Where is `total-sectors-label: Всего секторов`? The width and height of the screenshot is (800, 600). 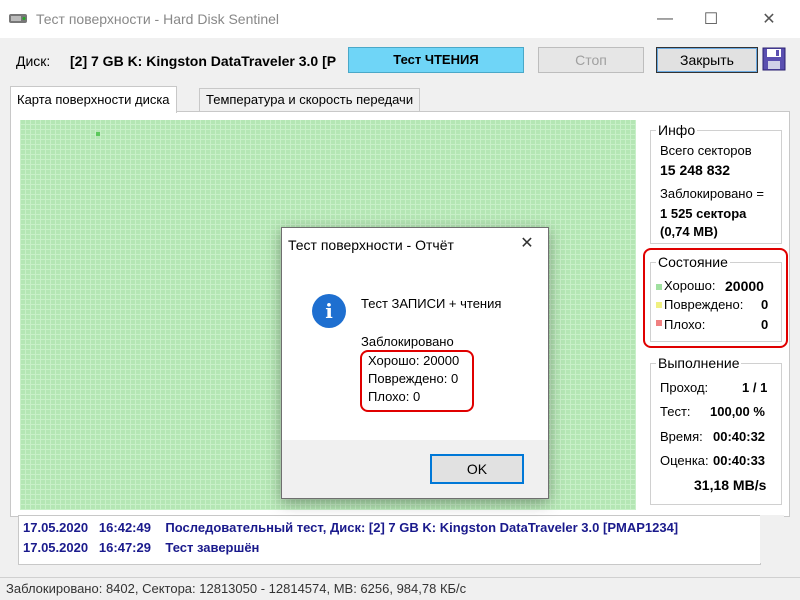 total-sectors-label: Всего секторов is located at coordinates (706, 150).